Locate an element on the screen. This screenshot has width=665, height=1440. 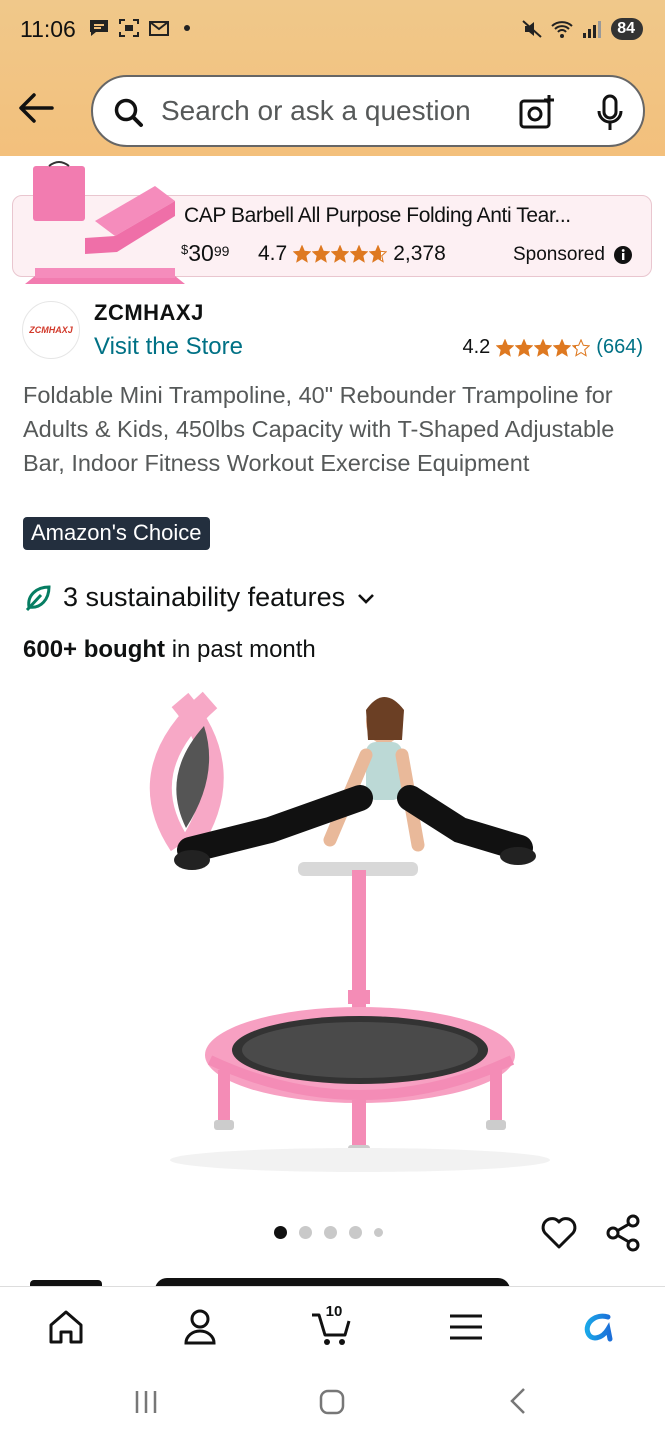
image-carousel-dots is located at coordinates (328, 1232).